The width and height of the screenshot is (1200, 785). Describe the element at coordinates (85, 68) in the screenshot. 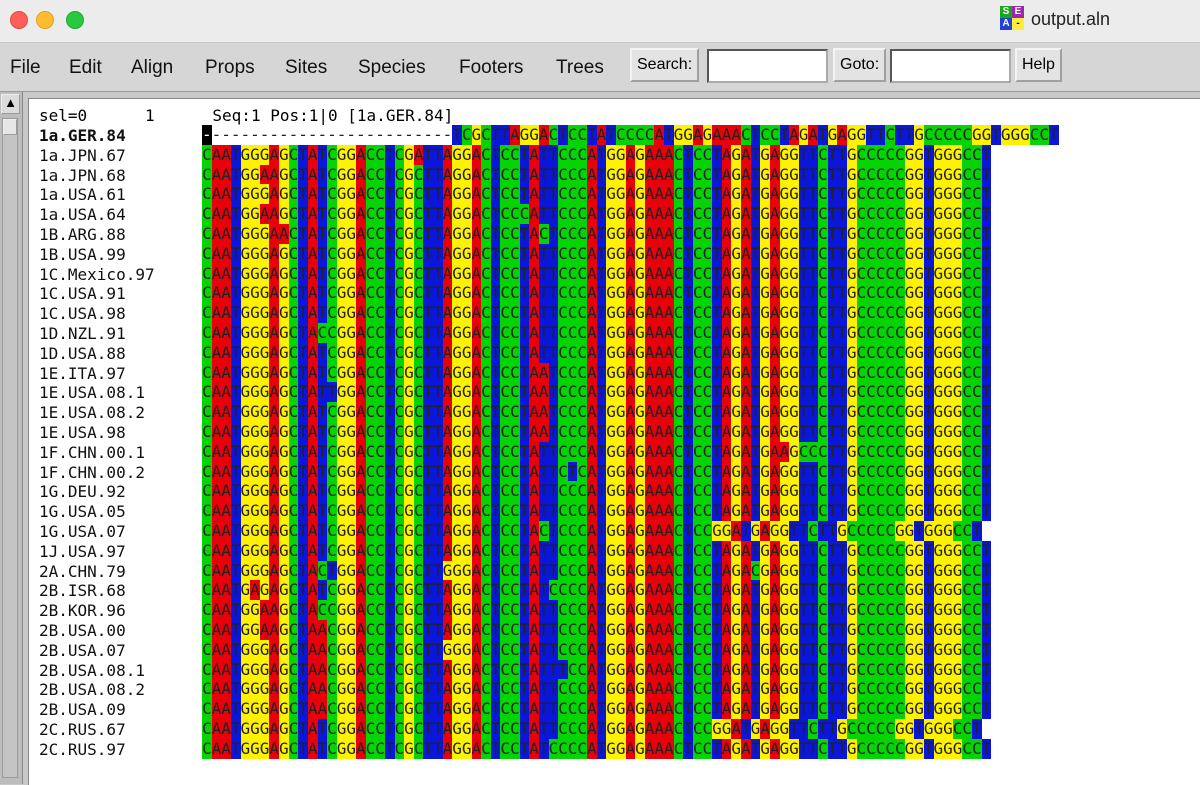

I see `menu-edit: Edit` at that location.